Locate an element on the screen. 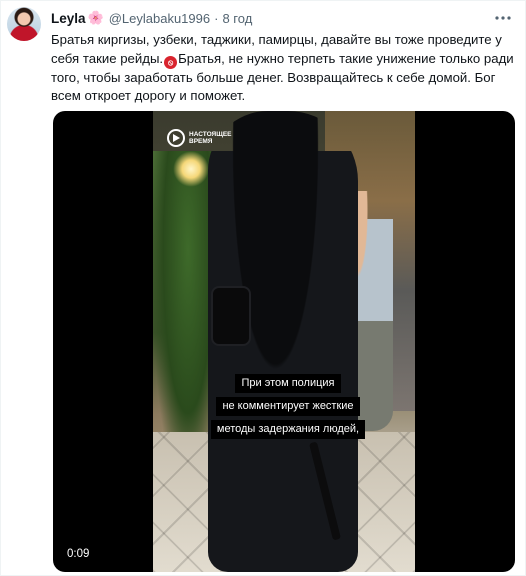 Image resolution: width=526 pixels, height=576 pixels. author-avatar is located at coordinates (24, 24).